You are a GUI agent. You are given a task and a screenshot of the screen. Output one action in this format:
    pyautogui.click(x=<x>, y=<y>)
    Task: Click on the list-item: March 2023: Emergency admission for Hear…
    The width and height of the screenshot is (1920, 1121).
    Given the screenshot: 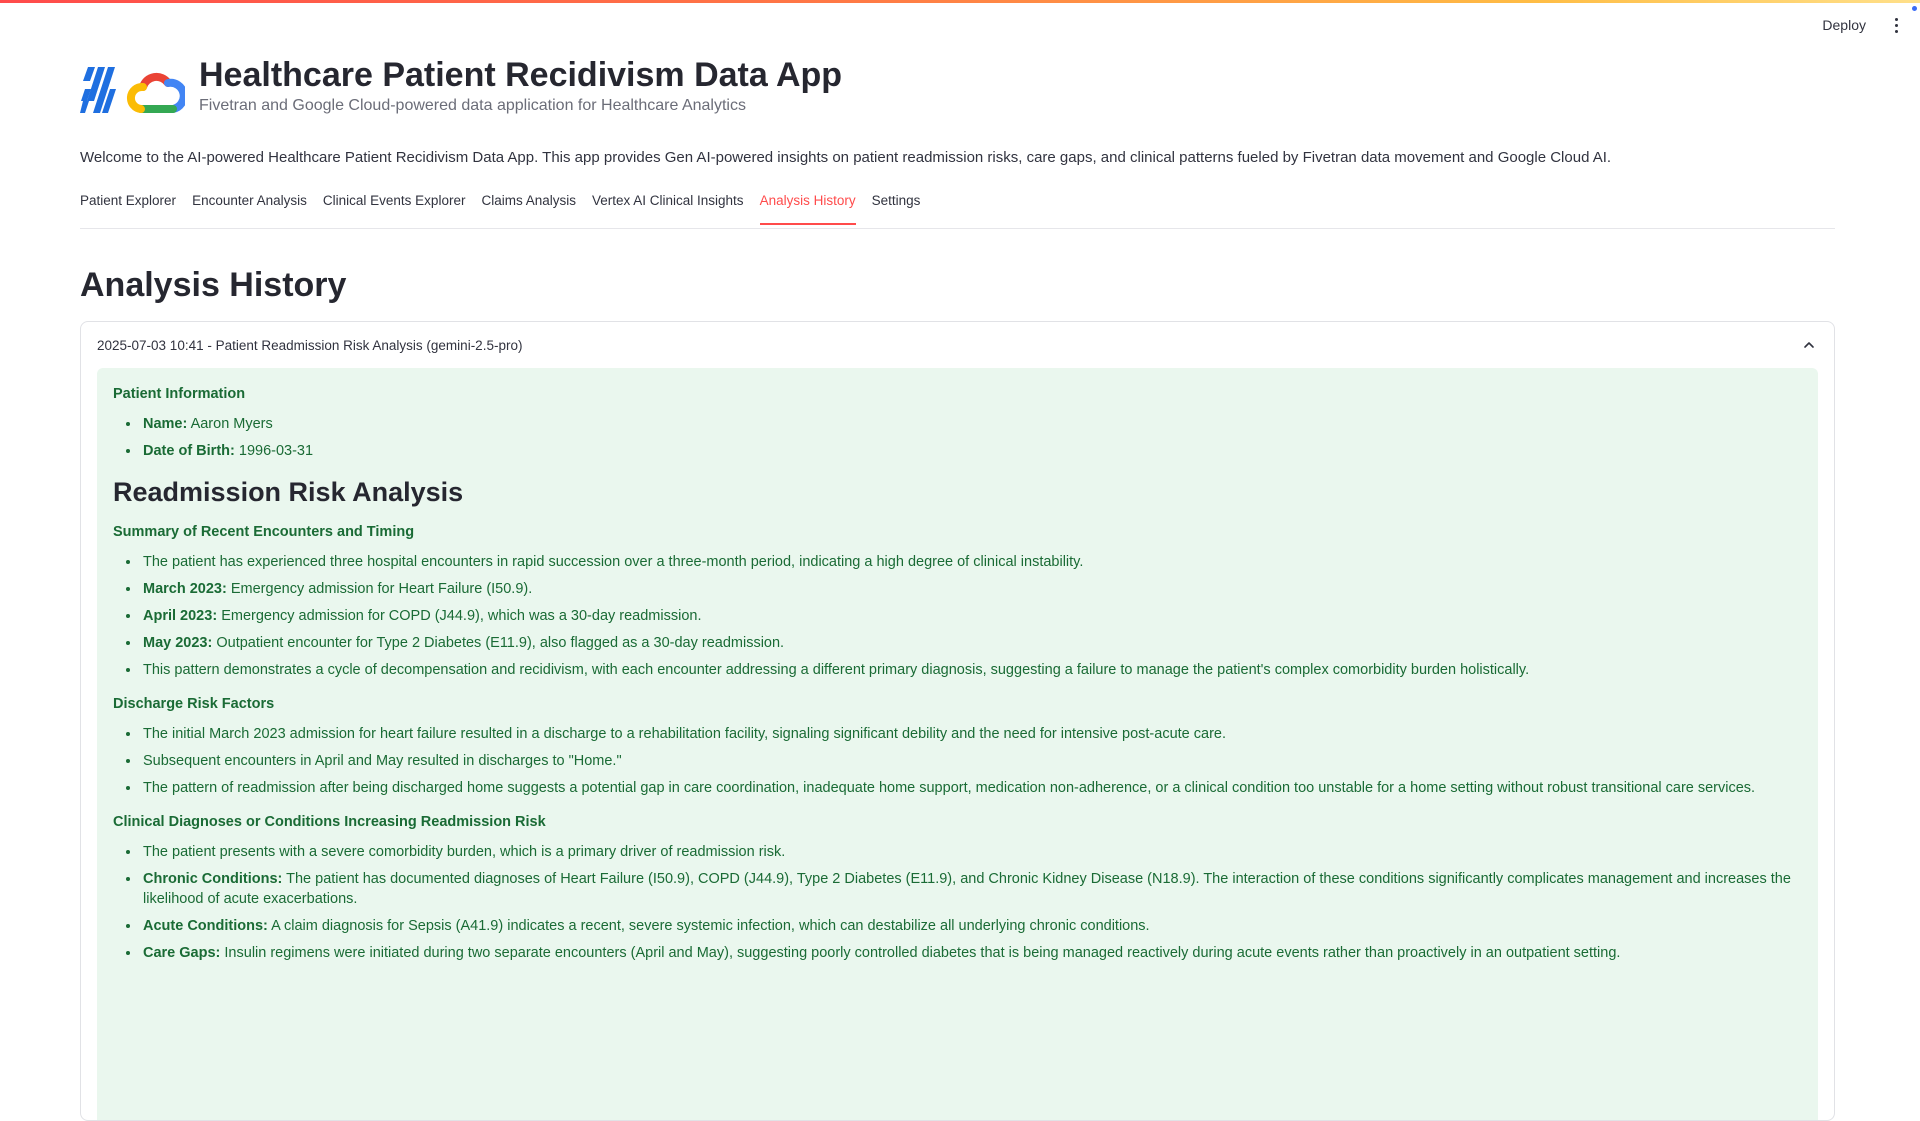 What is the action you would take?
    pyautogui.click(x=971, y=589)
    